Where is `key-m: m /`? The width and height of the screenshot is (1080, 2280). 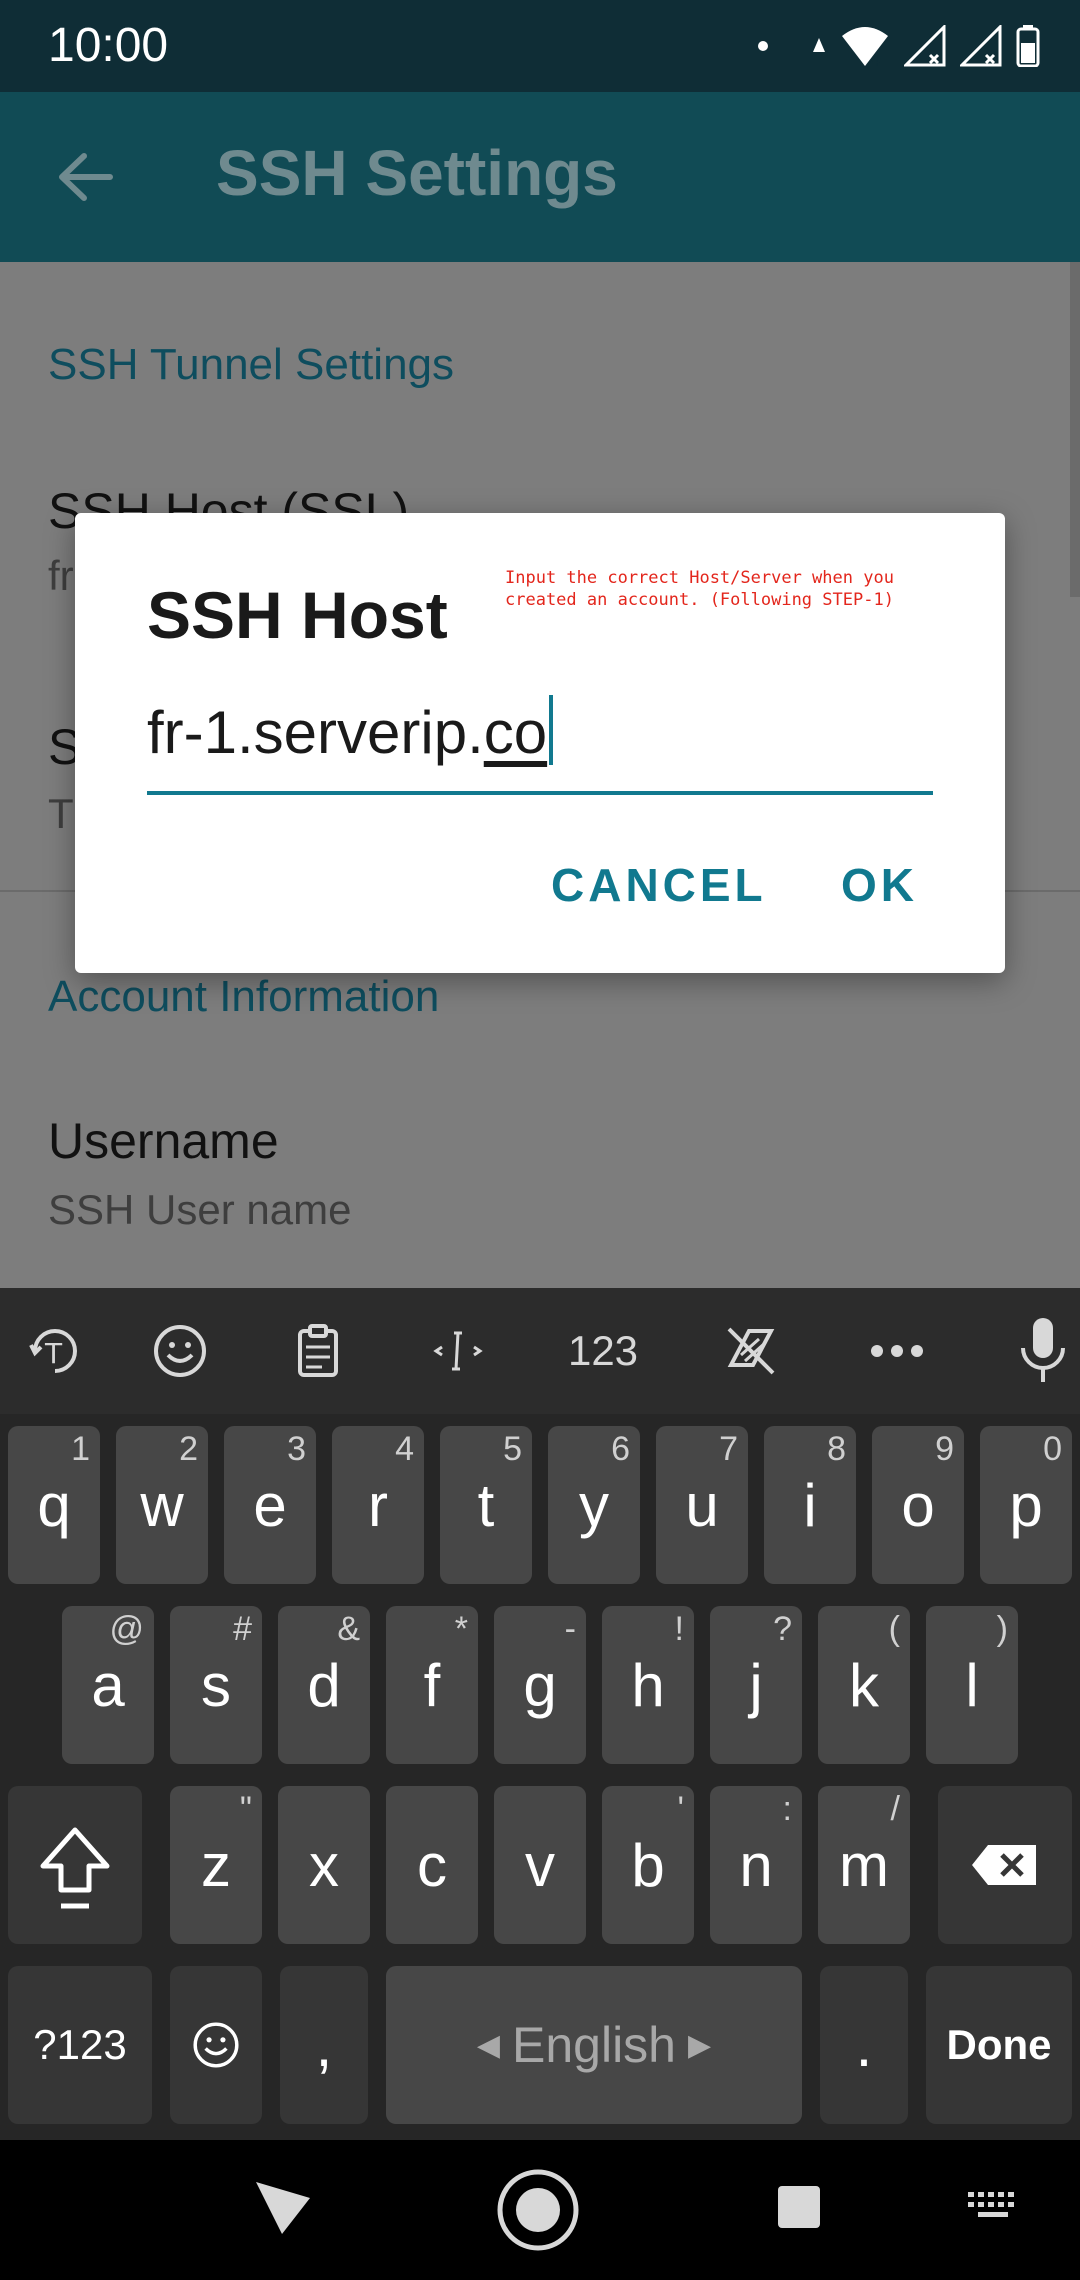
key-m: m / is located at coordinates (864, 1865).